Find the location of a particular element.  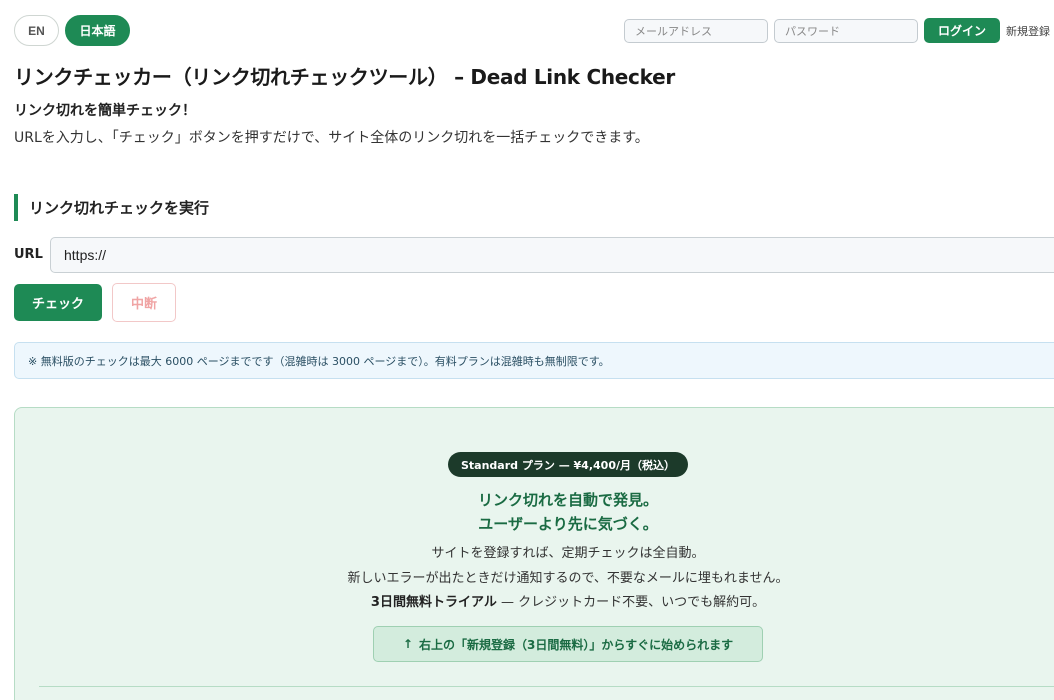

promo-body-1: サイトを登録すれば、定期チェックは全自動。 is located at coordinates (568, 553).